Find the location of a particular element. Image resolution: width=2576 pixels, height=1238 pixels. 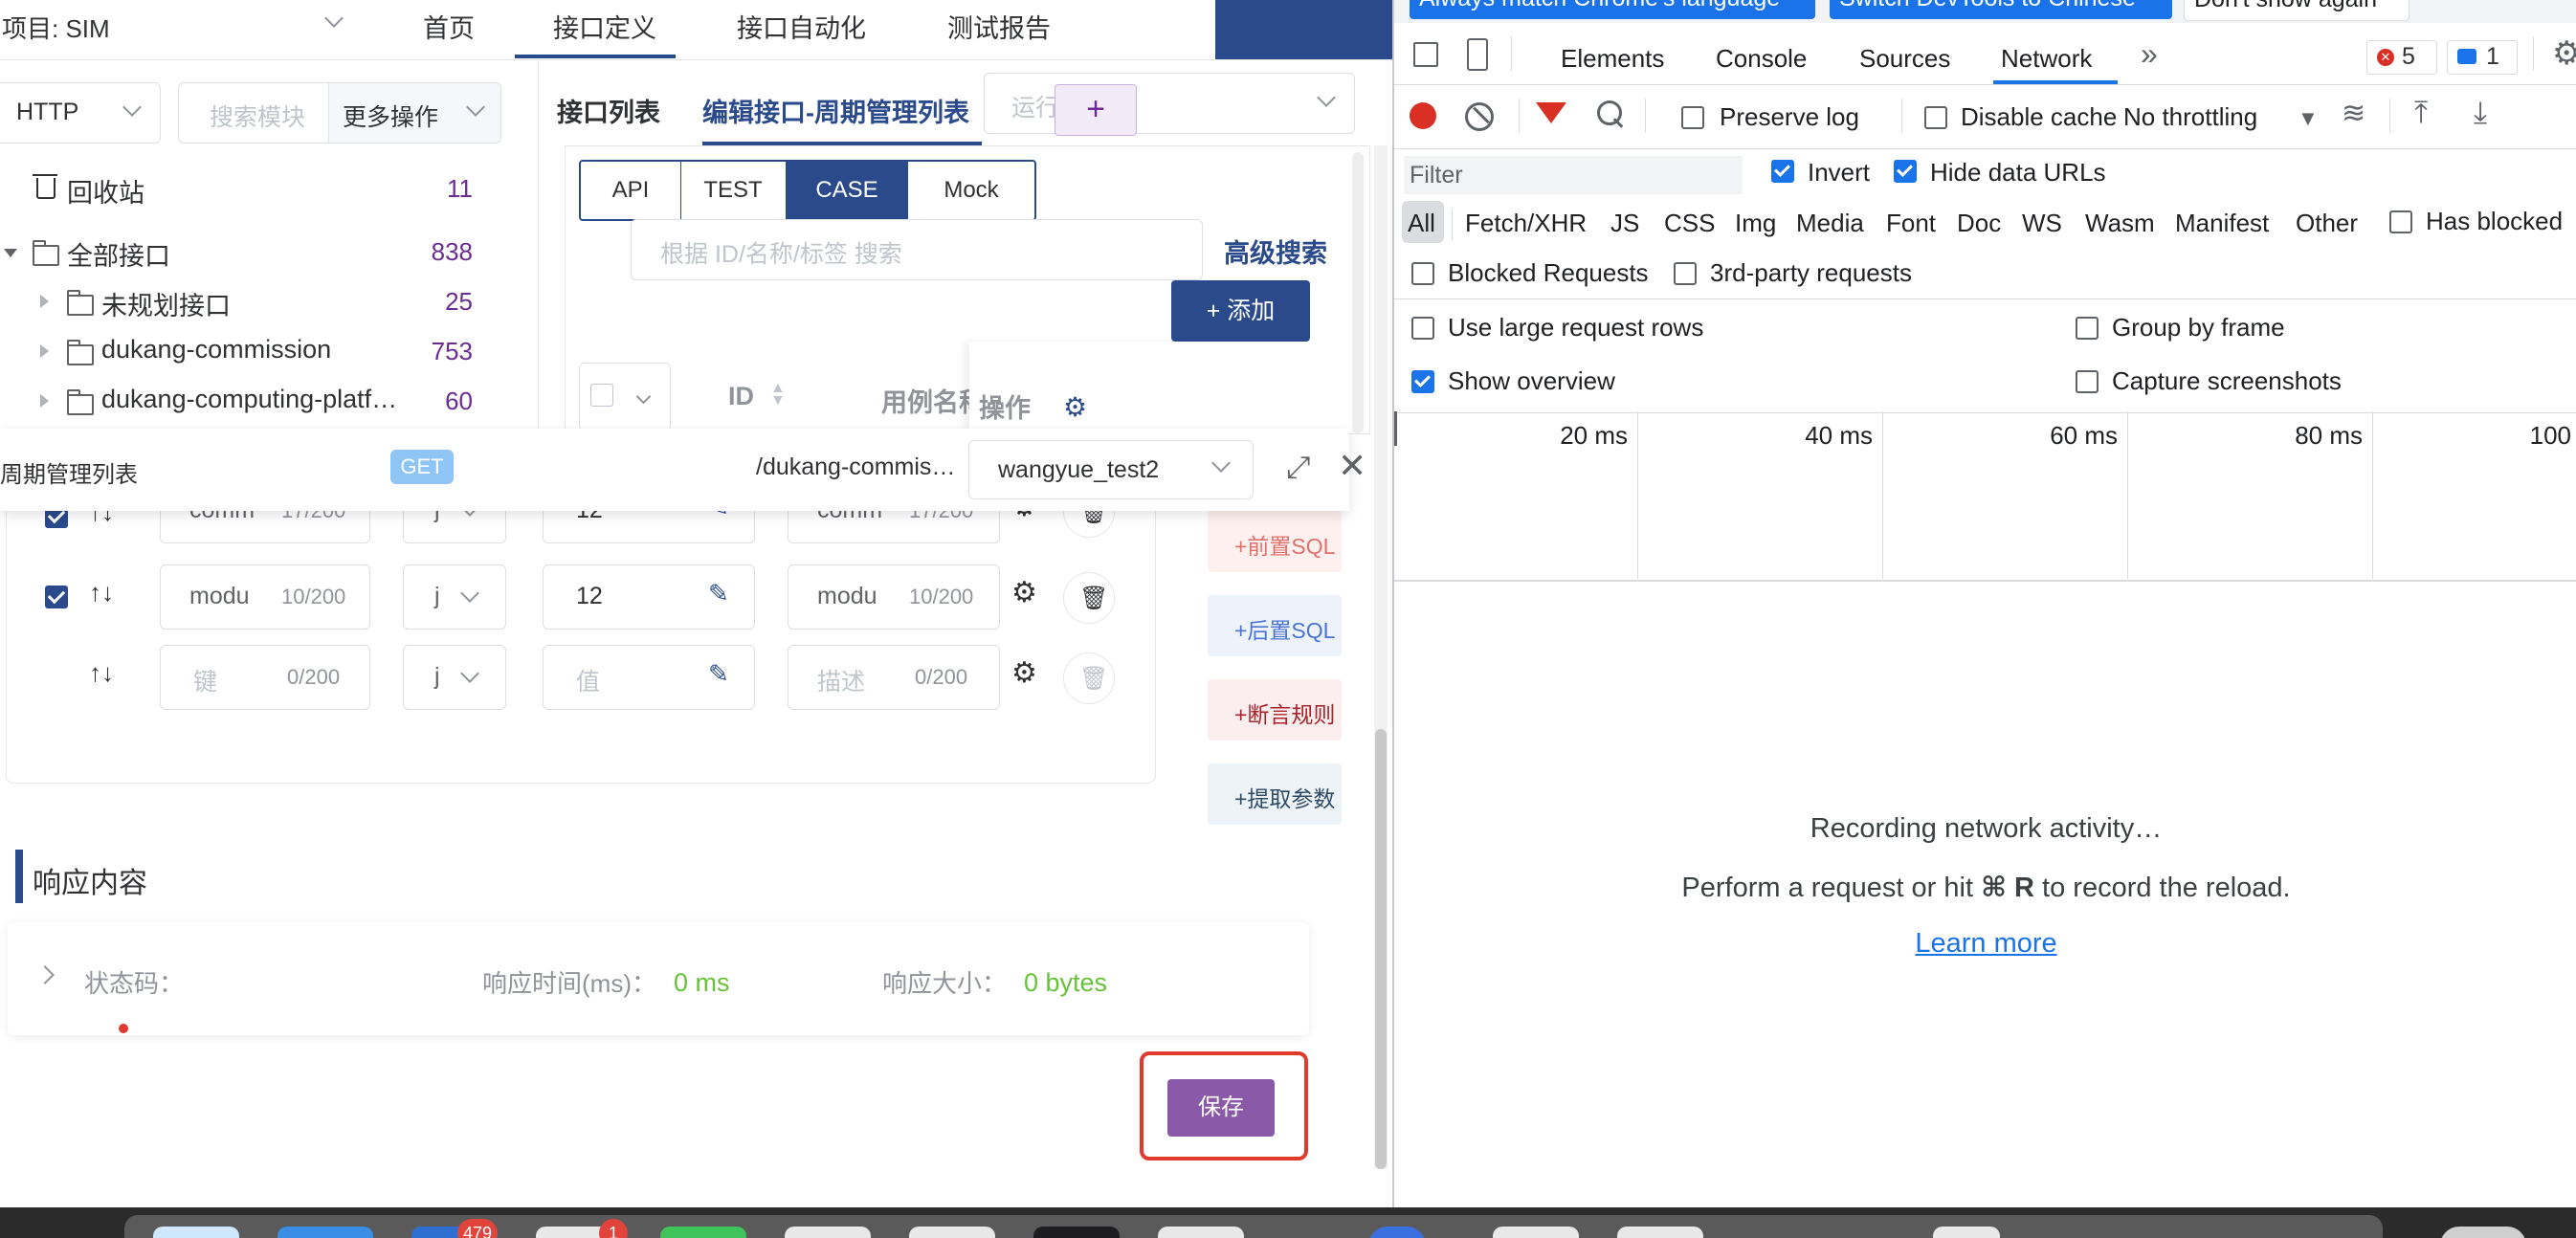

network-conditions-icon: ≋ is located at coordinates (2353, 113).